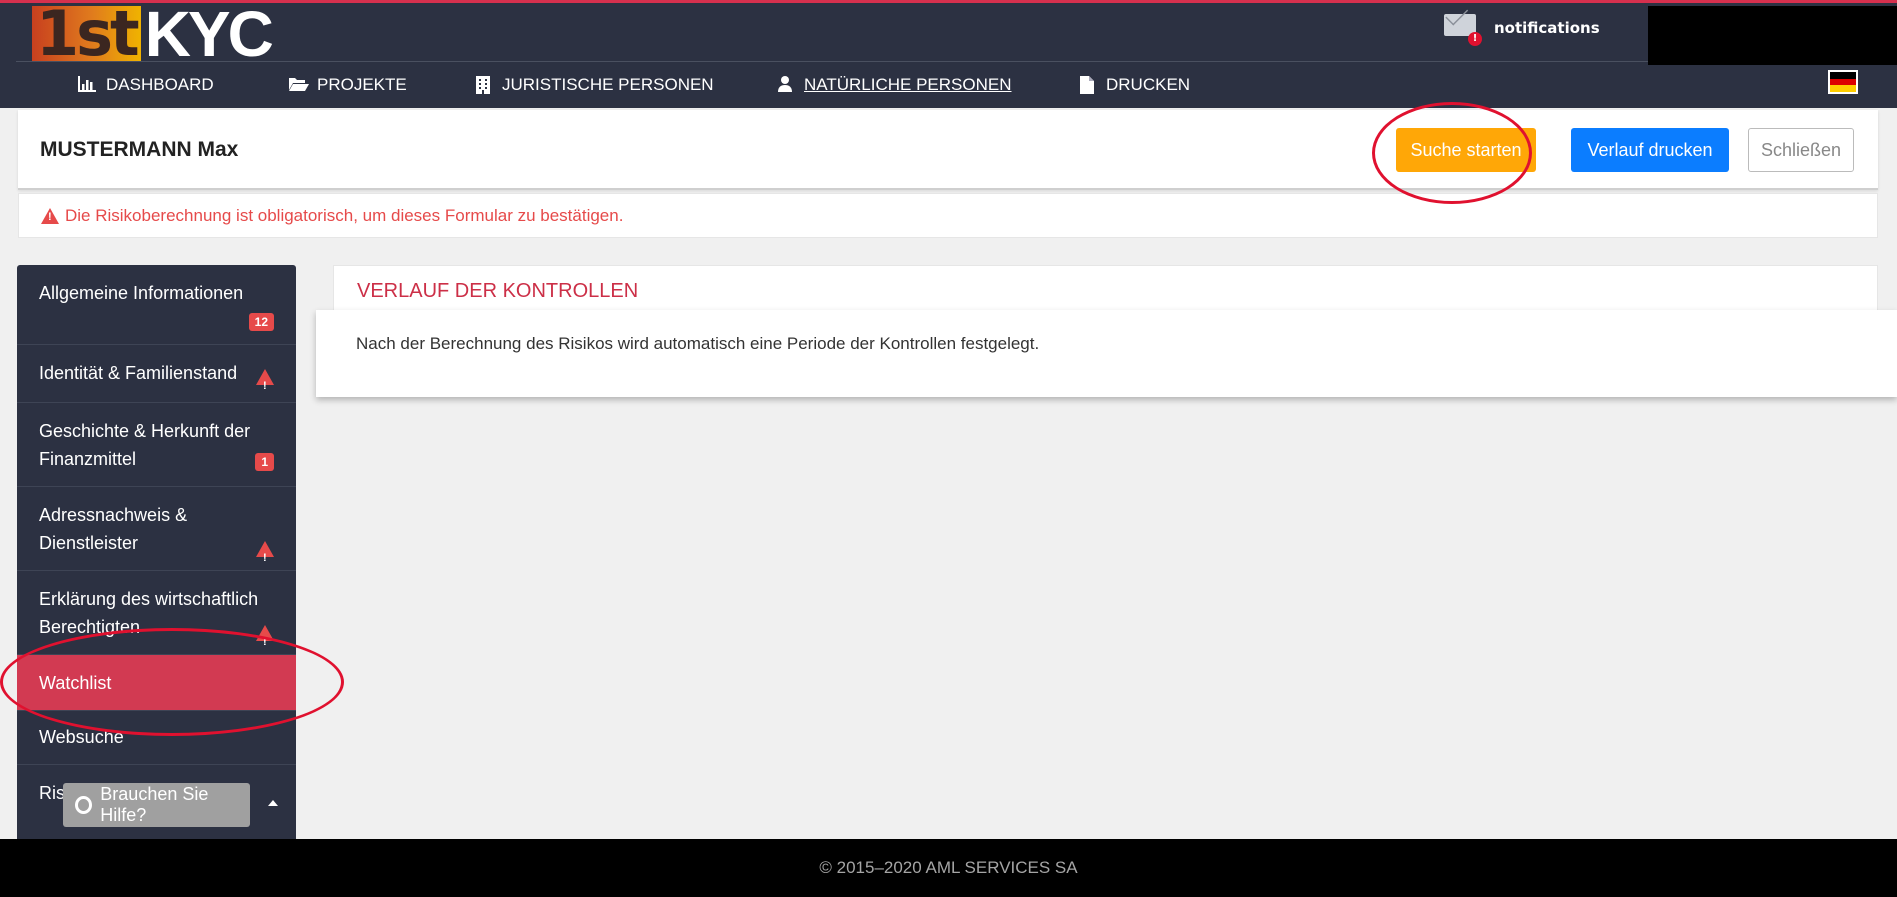 Image resolution: width=1897 pixels, height=897 pixels. Describe the element at coordinates (156, 683) in the screenshot. I see `sidebar-item-watchlist: Watchlist` at that location.